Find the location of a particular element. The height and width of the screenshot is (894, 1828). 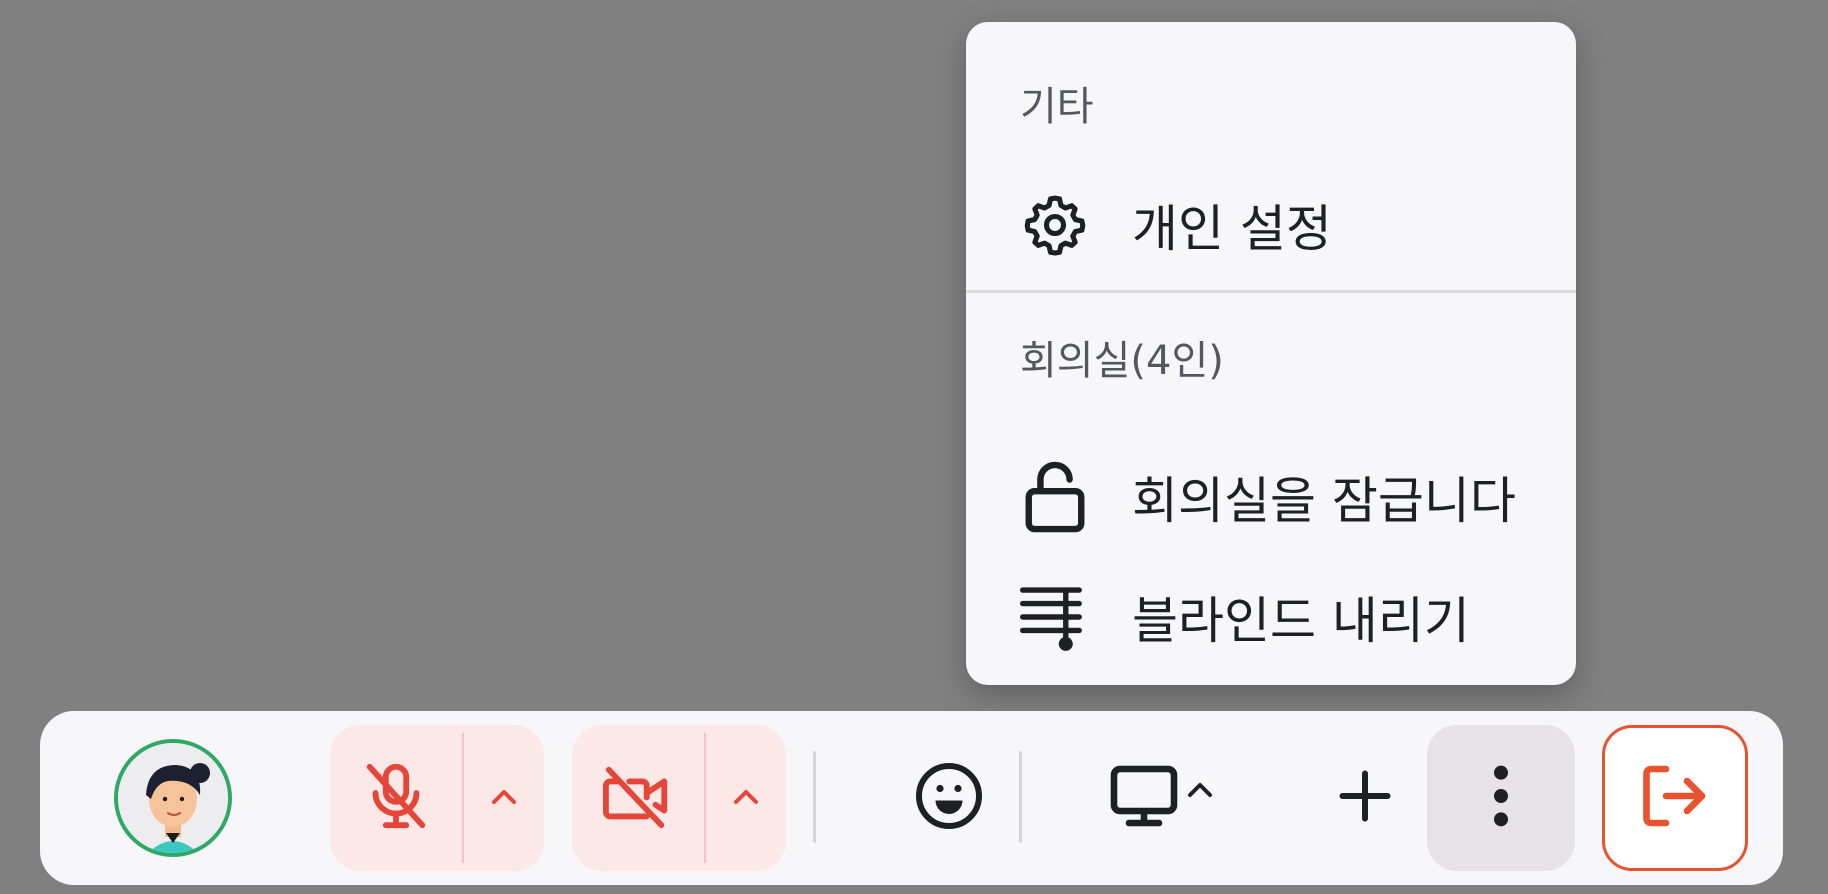

more-options-button is located at coordinates (1501, 798).